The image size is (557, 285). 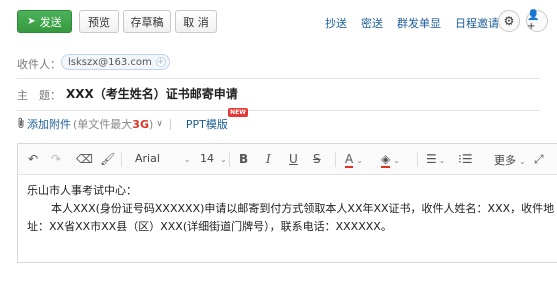 What do you see at coordinates (336, 23) in the screenshot?
I see `cc-link: 抄送` at bounding box center [336, 23].